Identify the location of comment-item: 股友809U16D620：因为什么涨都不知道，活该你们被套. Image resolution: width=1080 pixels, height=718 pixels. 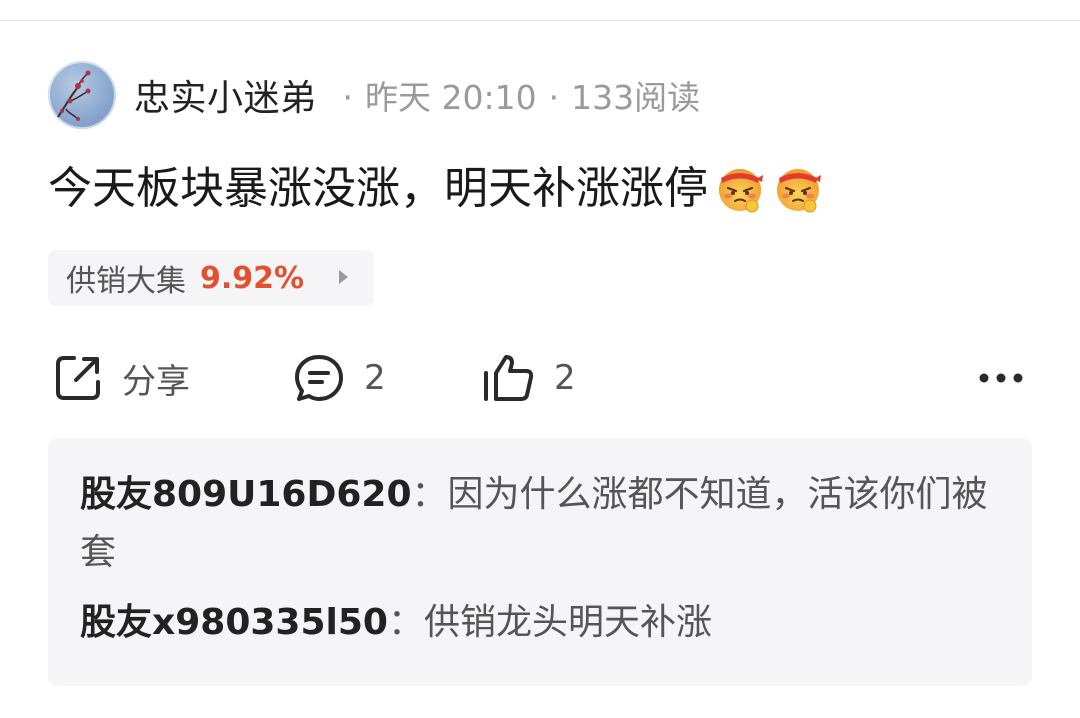
(540, 524).